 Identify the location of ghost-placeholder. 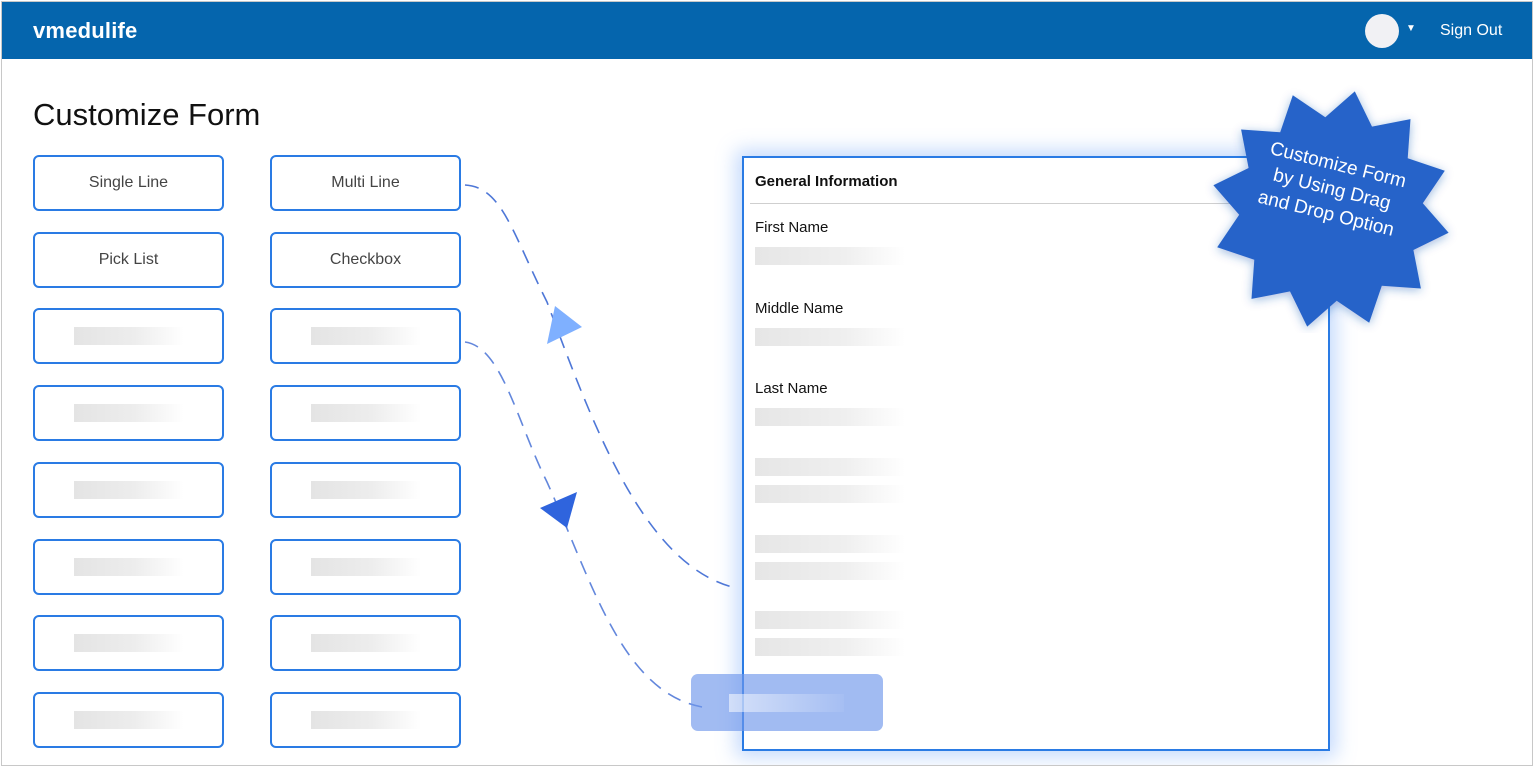
(786, 703).